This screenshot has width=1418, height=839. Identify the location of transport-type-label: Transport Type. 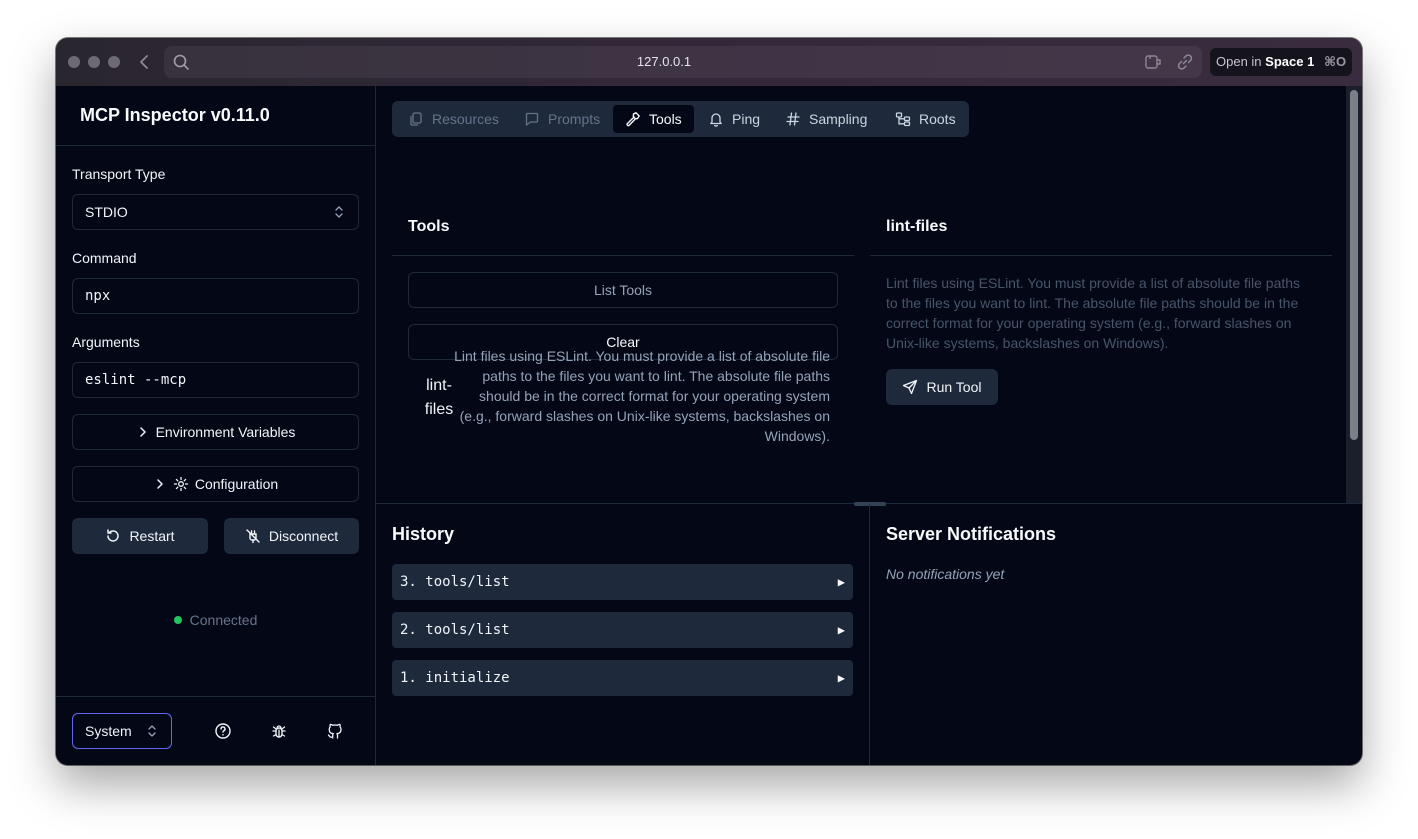
(119, 174).